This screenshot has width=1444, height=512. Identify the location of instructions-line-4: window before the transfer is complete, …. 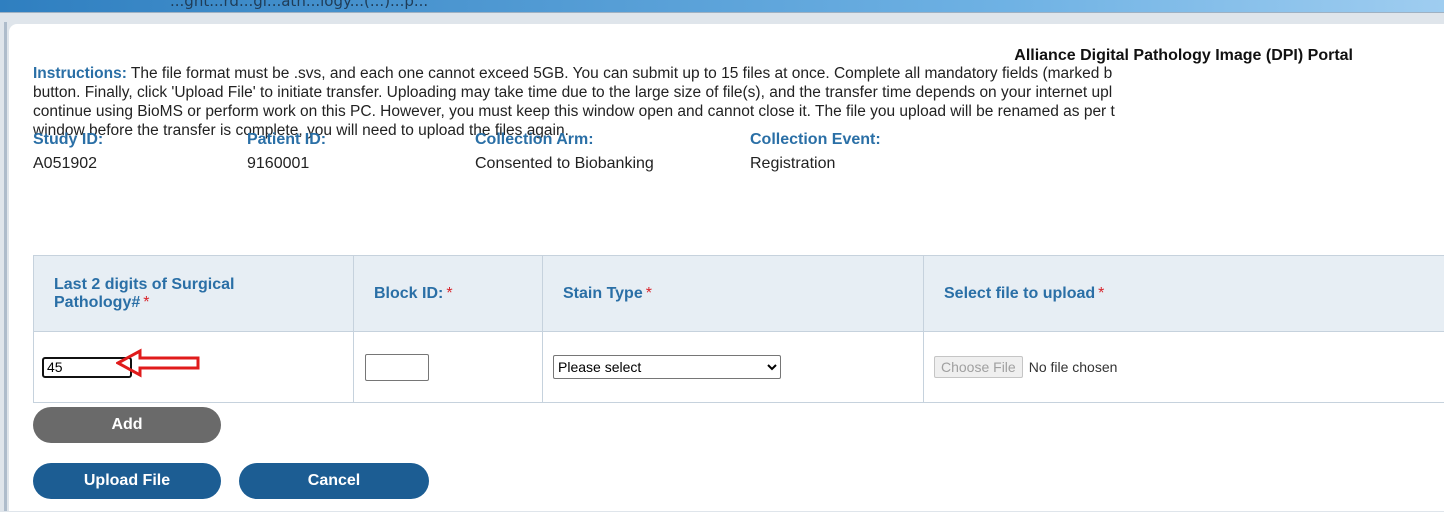
(738, 130).